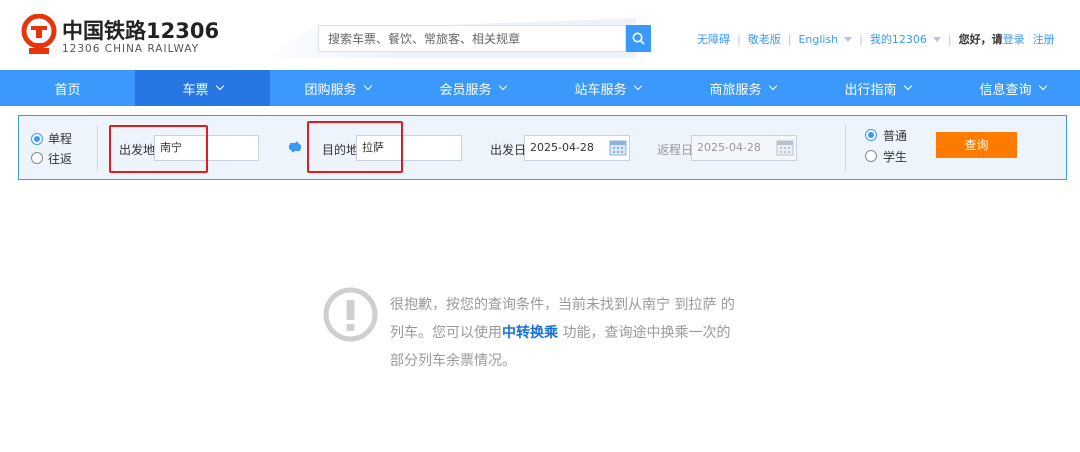 This screenshot has width=1080, height=452. What do you see at coordinates (508, 150) in the screenshot?
I see `depart-date-label: 出发日` at bounding box center [508, 150].